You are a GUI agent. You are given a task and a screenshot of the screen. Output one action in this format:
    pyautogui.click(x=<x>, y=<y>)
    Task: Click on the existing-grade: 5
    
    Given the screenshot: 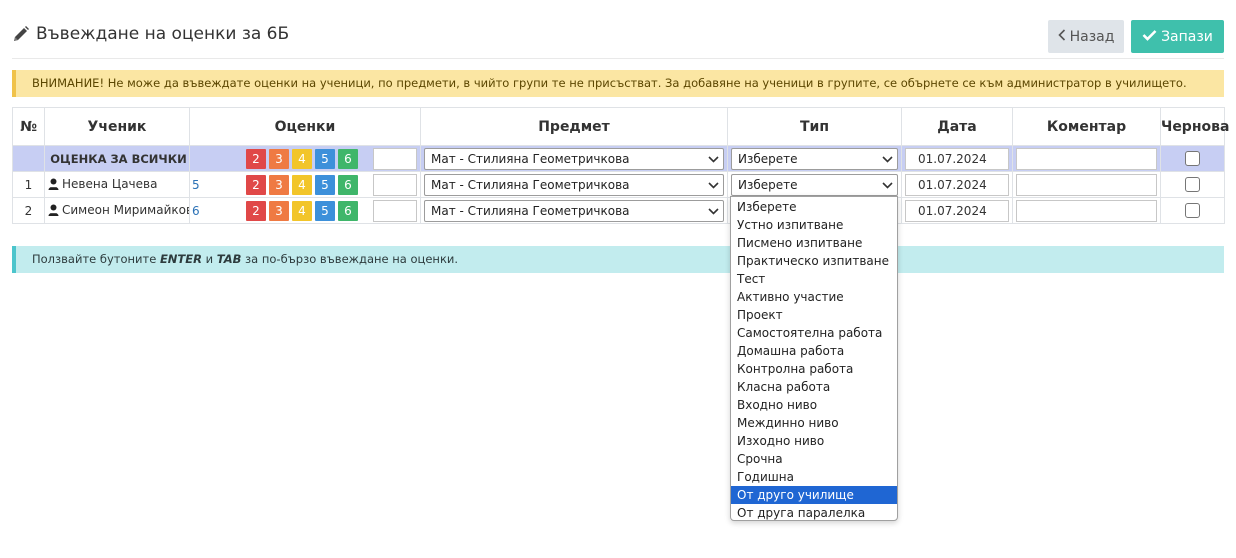 What is the action you would take?
    pyautogui.click(x=218, y=185)
    